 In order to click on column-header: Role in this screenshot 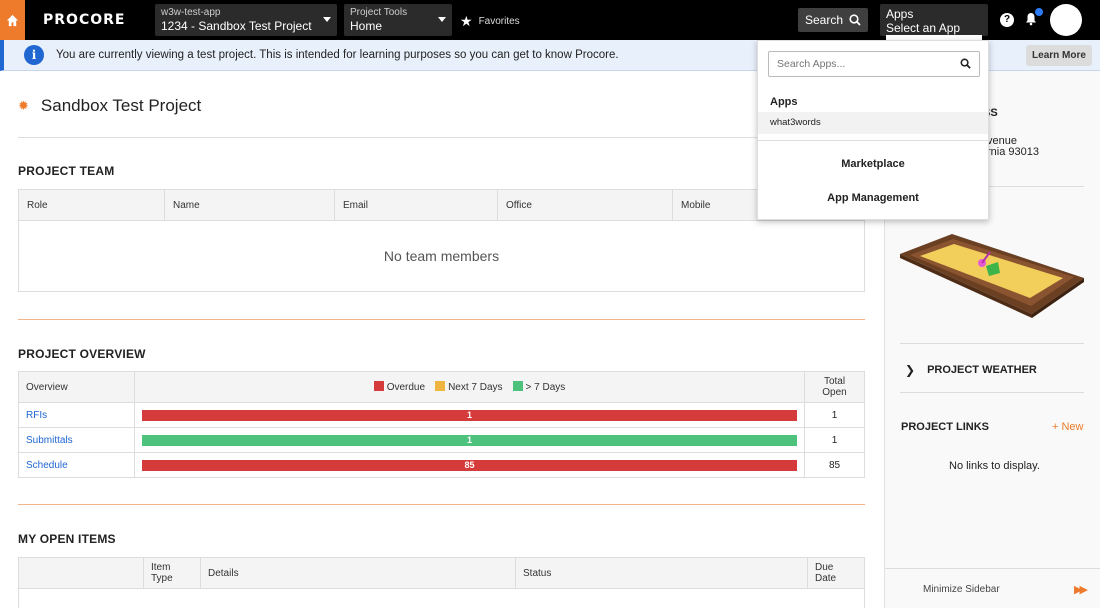, I will do `click(91, 205)`.